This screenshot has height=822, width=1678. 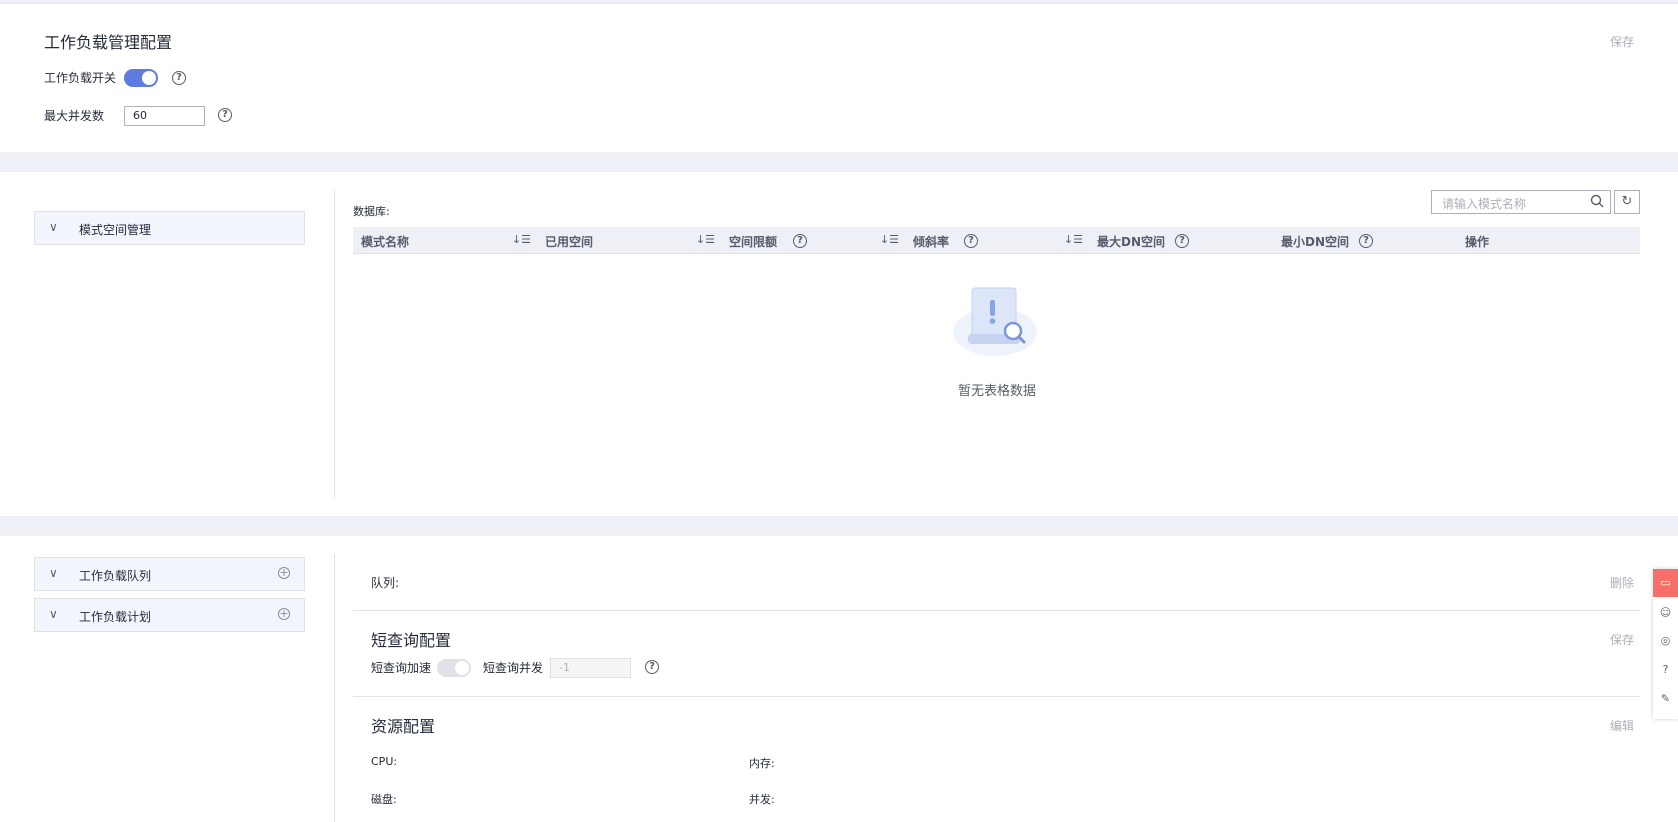 What do you see at coordinates (445, 240) in the screenshot?
I see `column-header: 模式名称 ↓☰` at bounding box center [445, 240].